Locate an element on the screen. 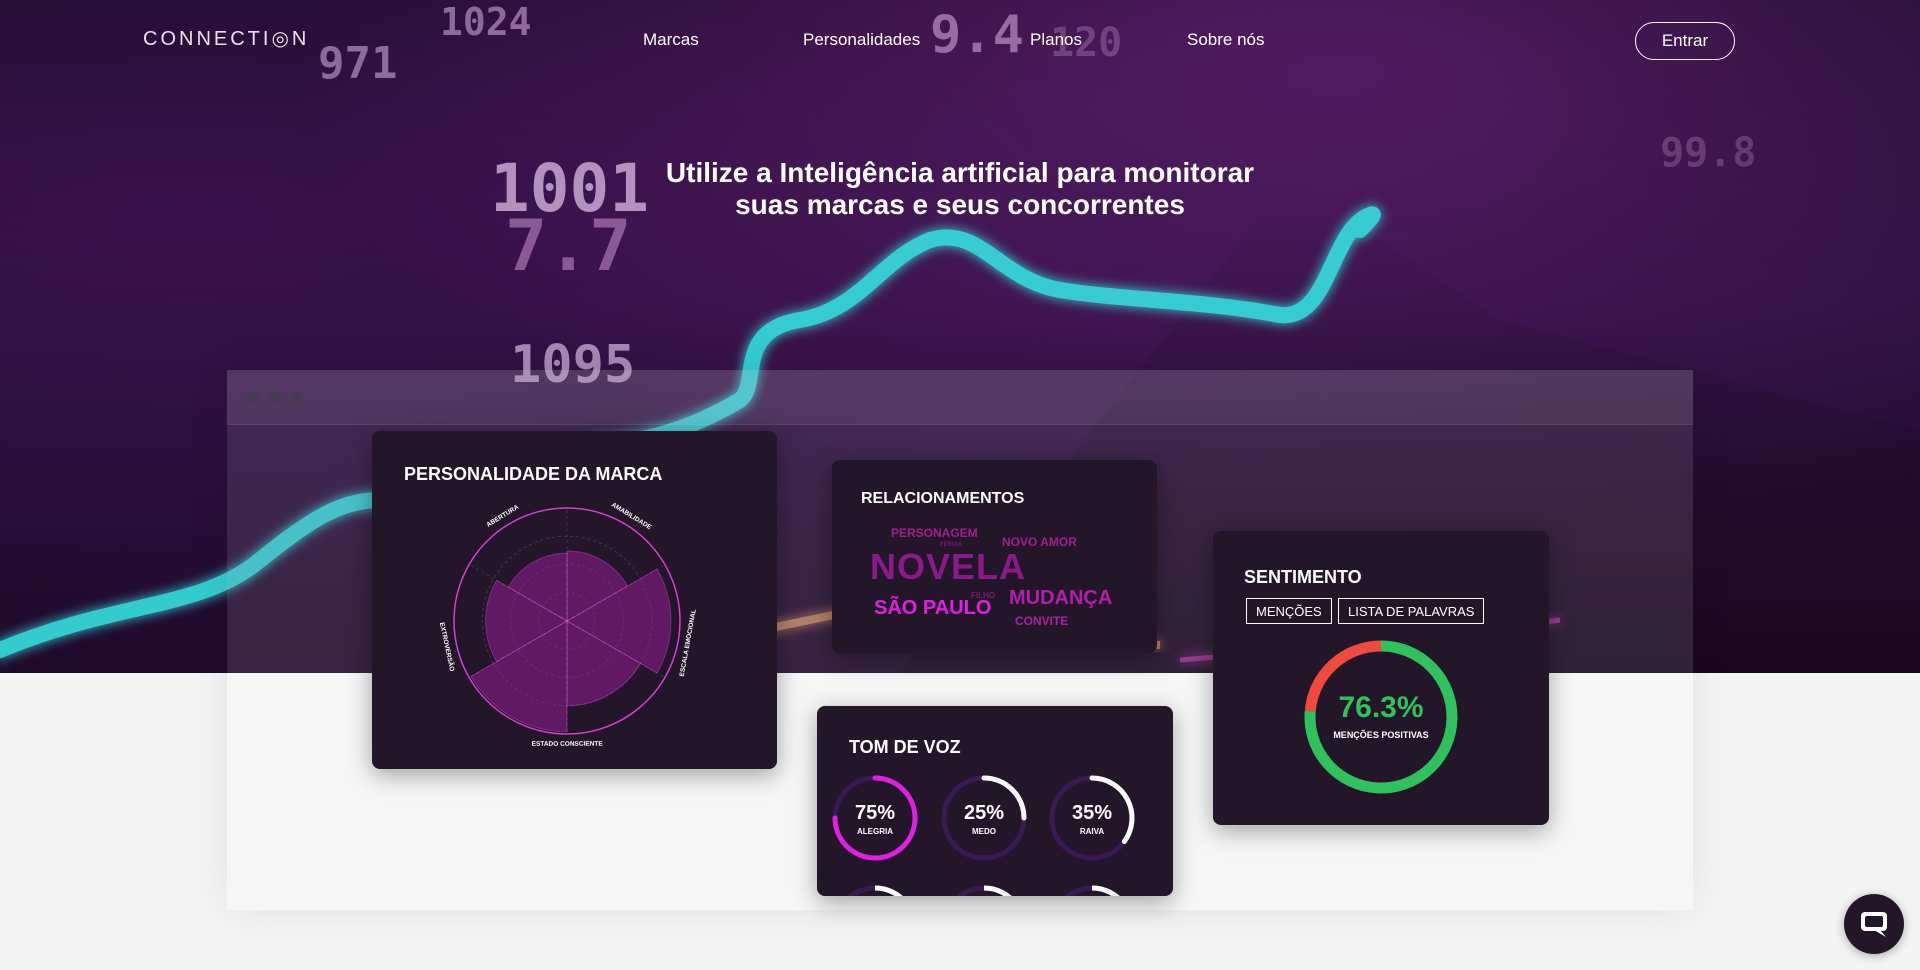  chat-bubble-icon is located at coordinates (1874, 924).